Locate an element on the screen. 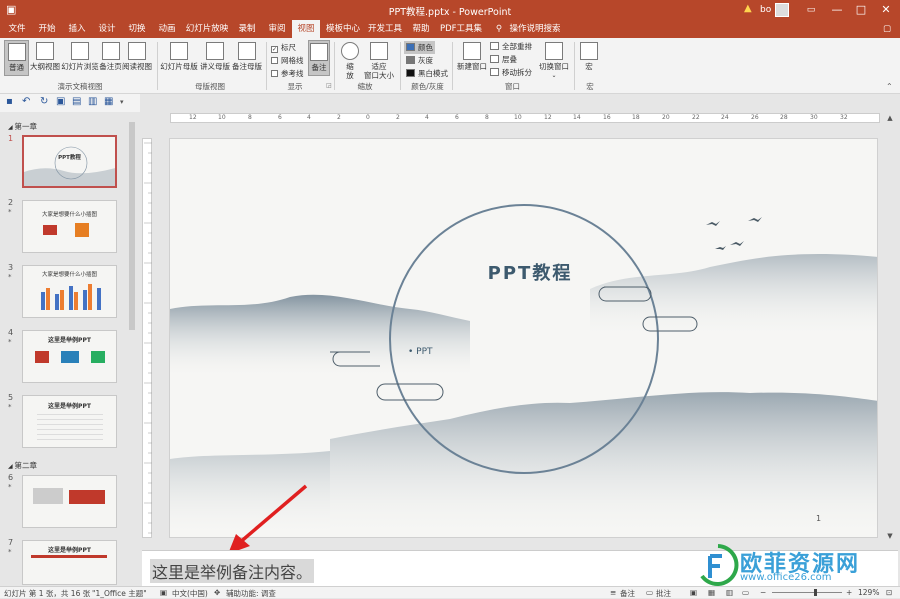  handout-master-icon is located at coordinates (215, 51).